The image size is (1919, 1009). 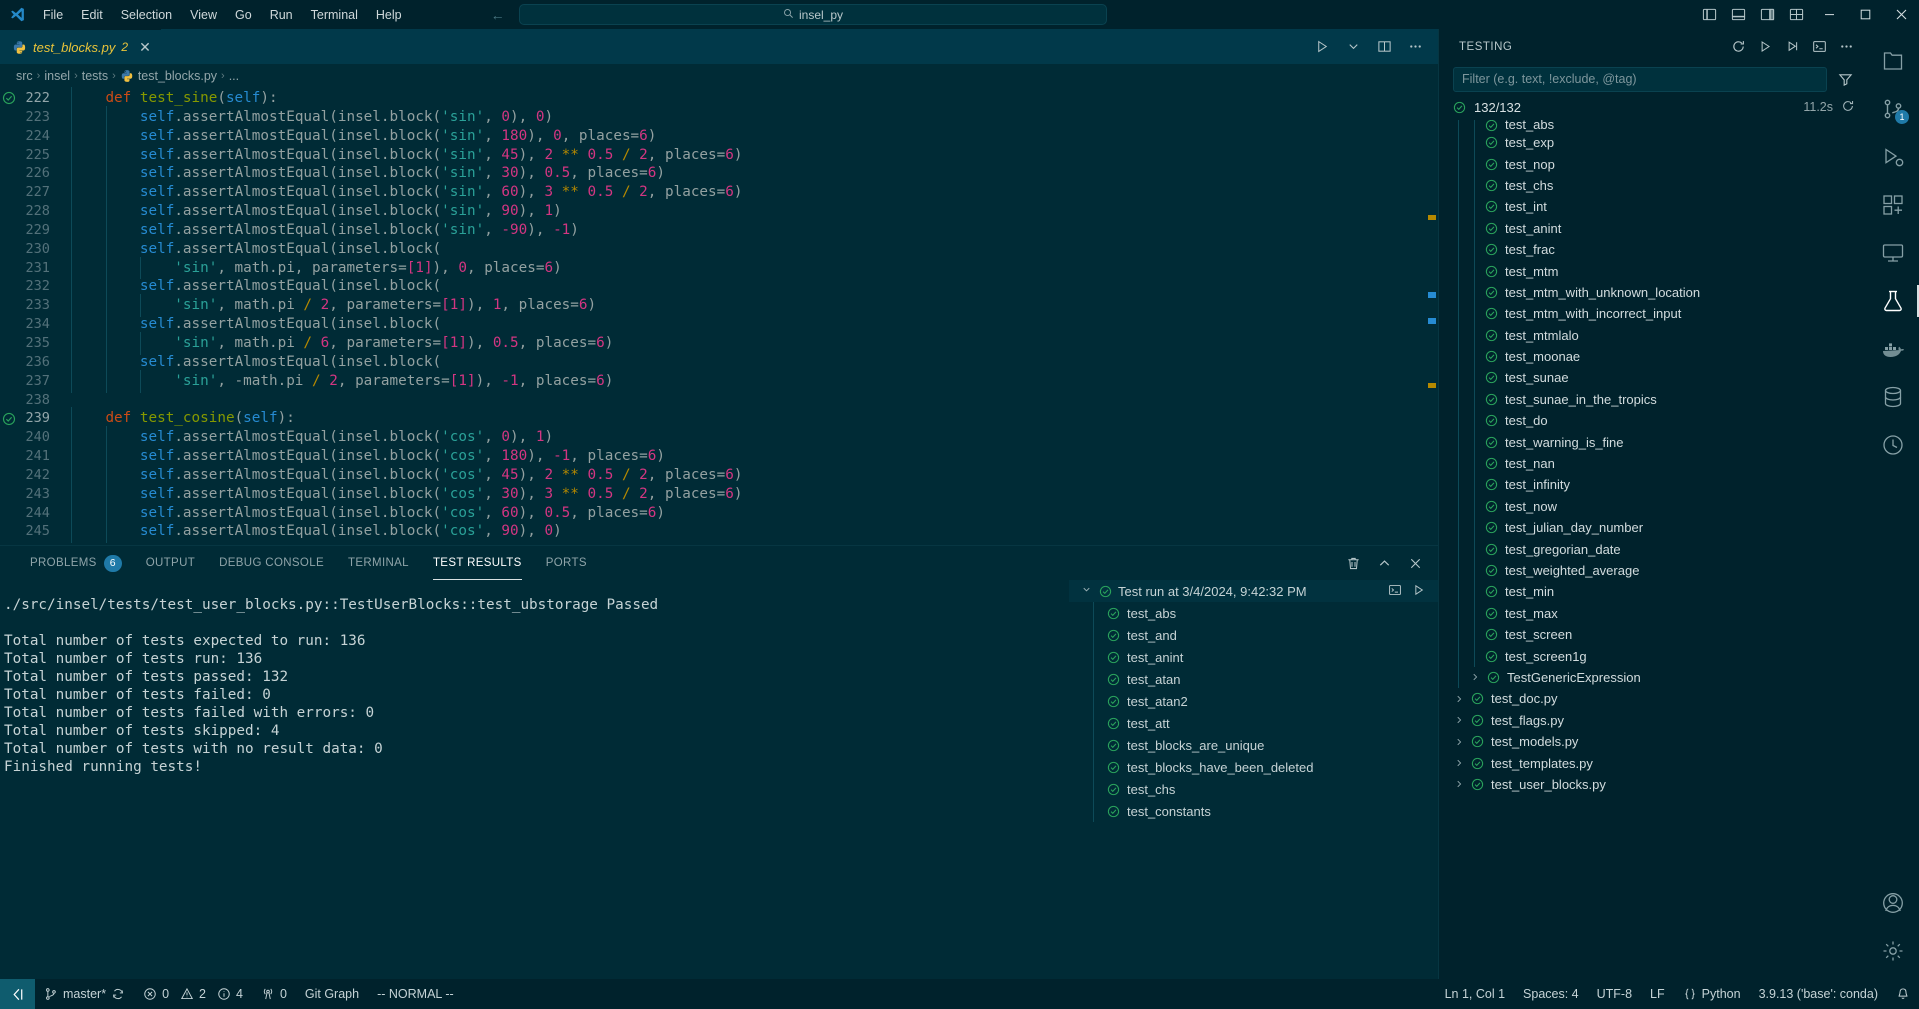 What do you see at coordinates (1657, 994) in the screenshot?
I see `eol-status: LF` at bounding box center [1657, 994].